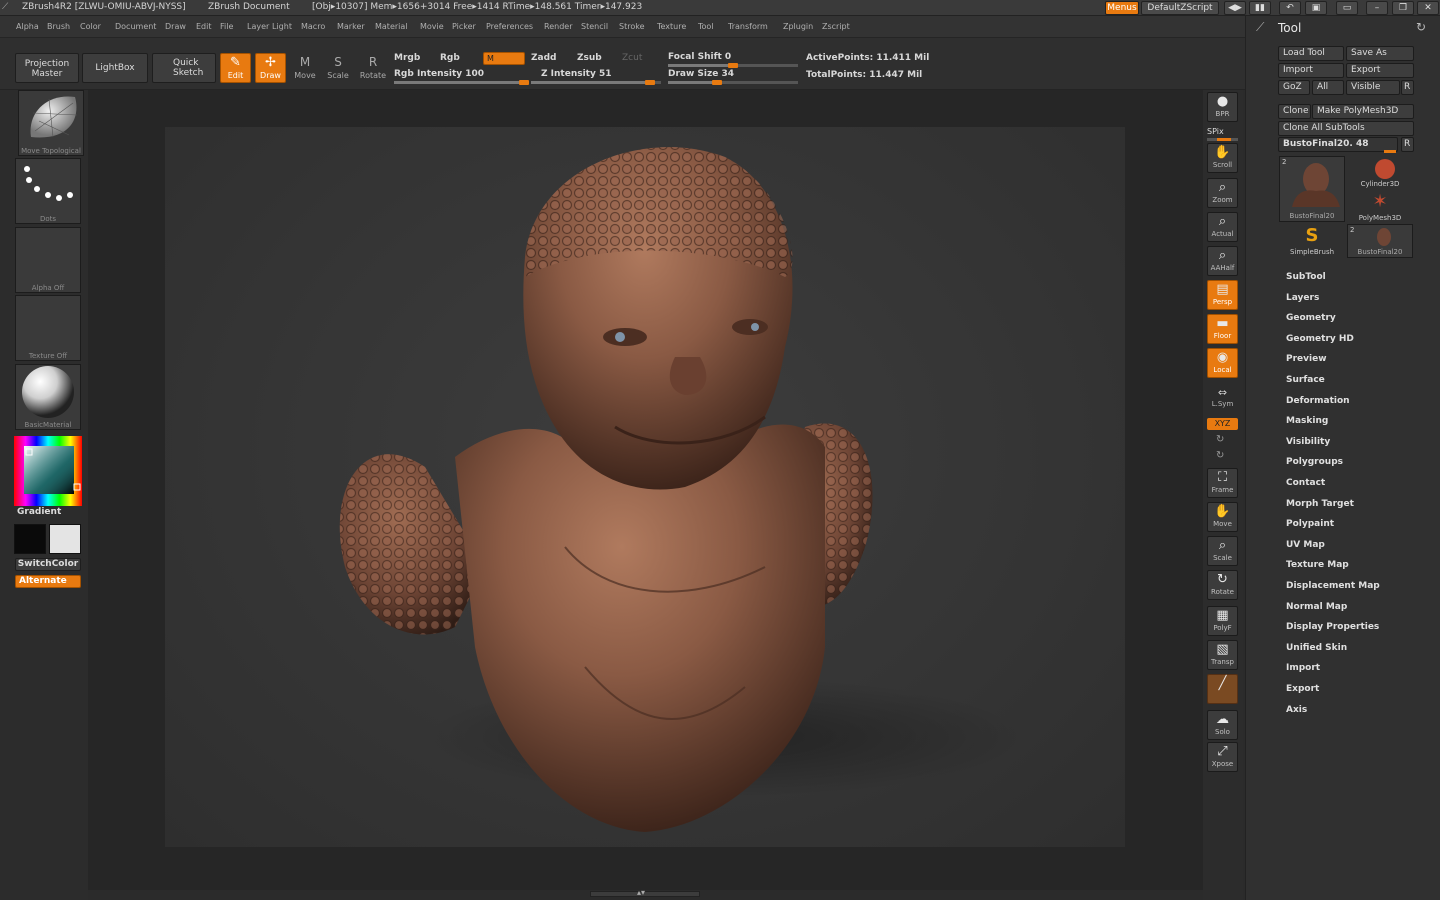 This screenshot has width=1440, height=900. What do you see at coordinates (596, 82) in the screenshot?
I see `z-intensity-slider` at bounding box center [596, 82].